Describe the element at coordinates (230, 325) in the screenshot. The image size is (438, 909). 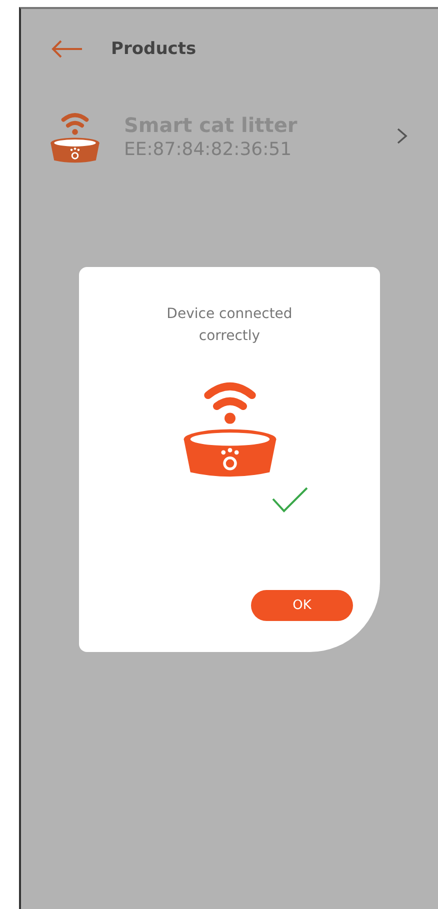
I see `status-message: Device connected correctly` at that location.